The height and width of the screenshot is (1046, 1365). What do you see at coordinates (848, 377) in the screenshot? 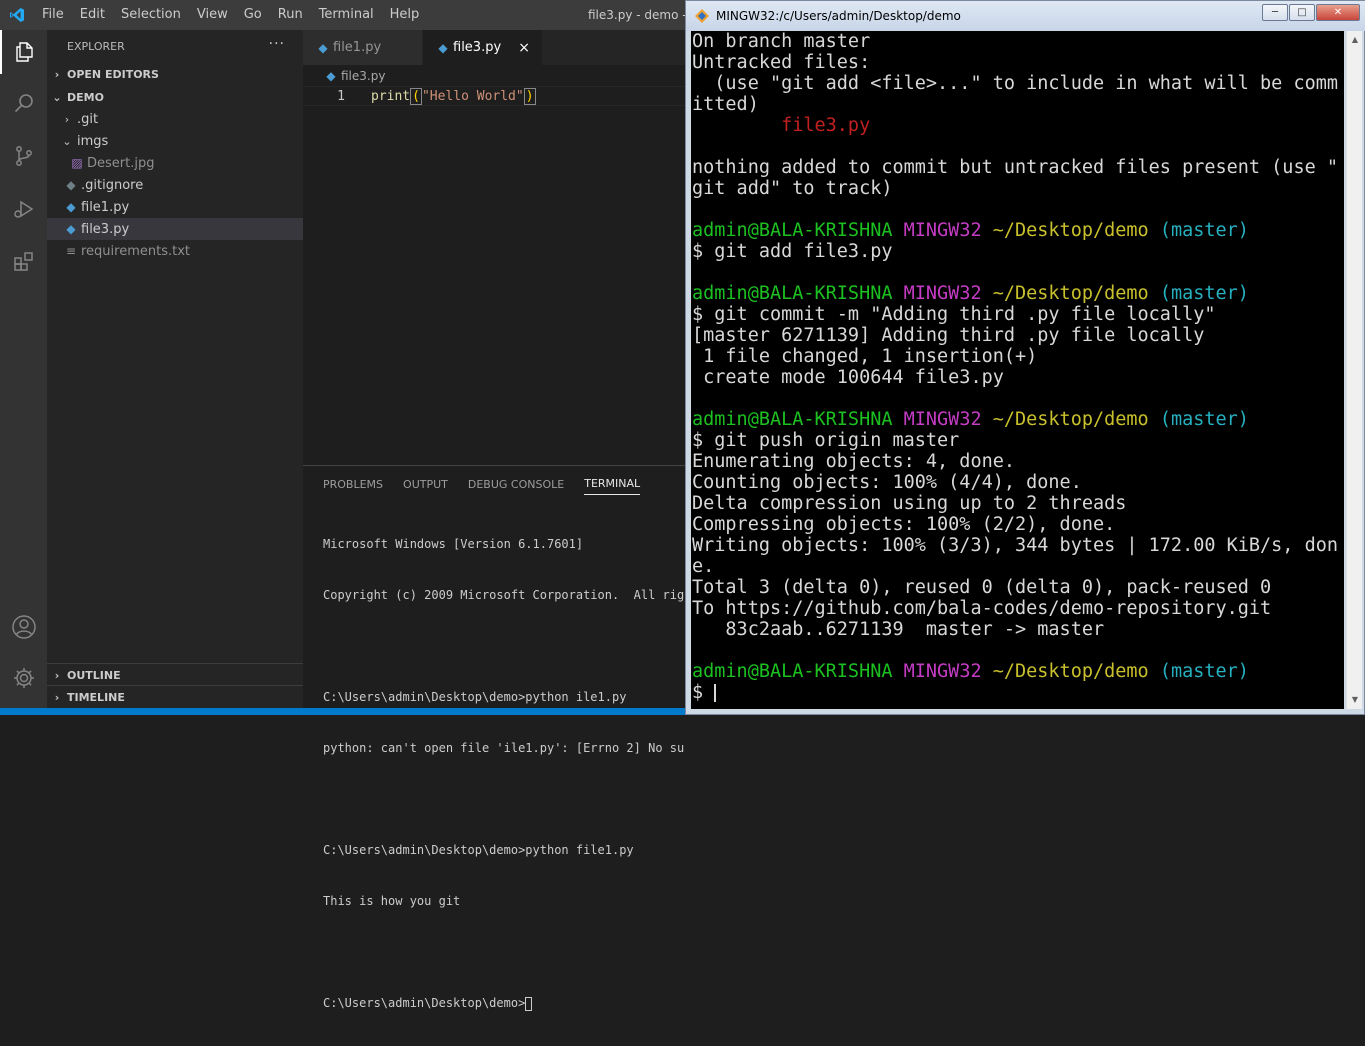
I see `console-line: create mode 100644 file3.py` at bounding box center [848, 377].